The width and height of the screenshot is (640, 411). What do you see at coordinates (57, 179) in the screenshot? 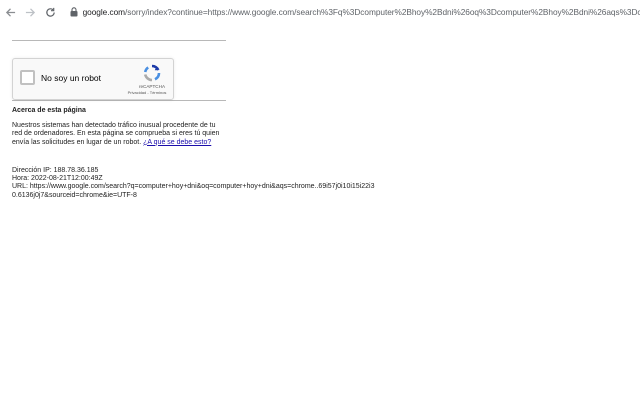
I see `request-time: Hora: 2022-08-21T12:00:49Z` at bounding box center [57, 179].